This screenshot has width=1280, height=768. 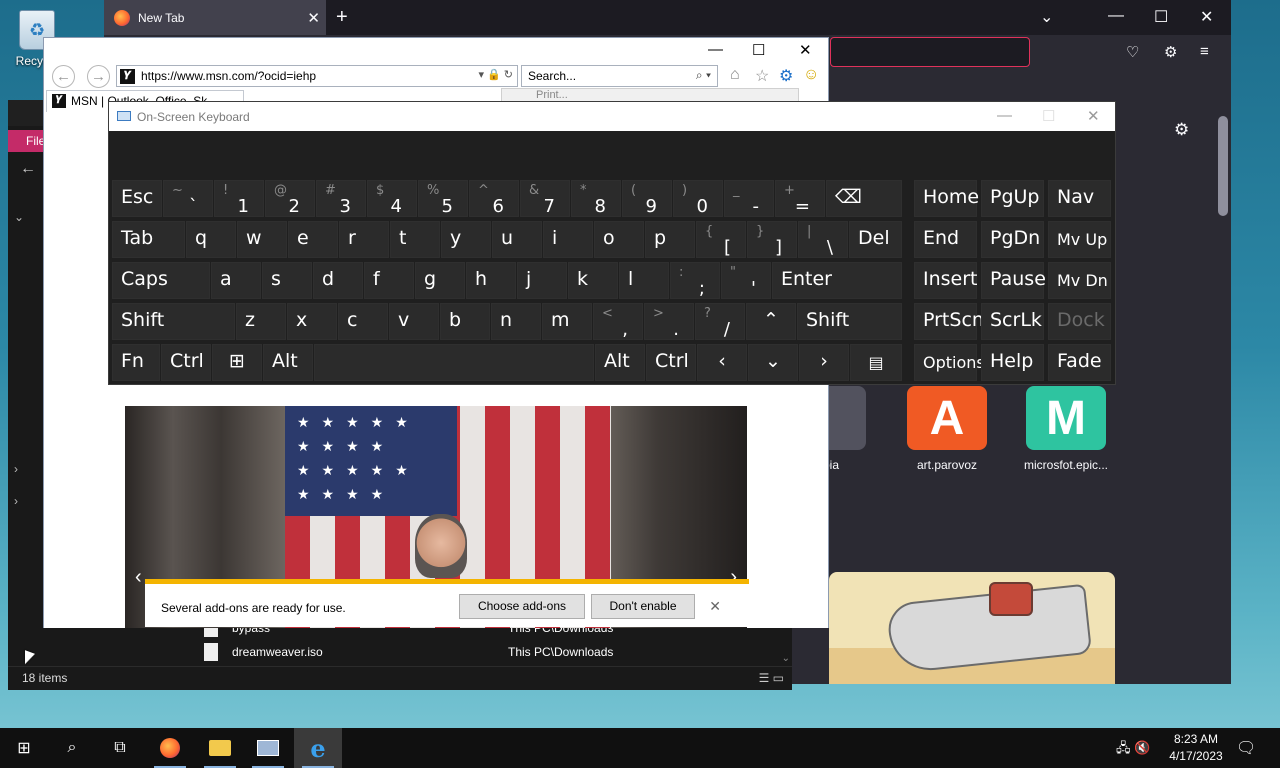 What do you see at coordinates (786, 76) in the screenshot?
I see `tools-gear-icon: ⚙` at bounding box center [786, 76].